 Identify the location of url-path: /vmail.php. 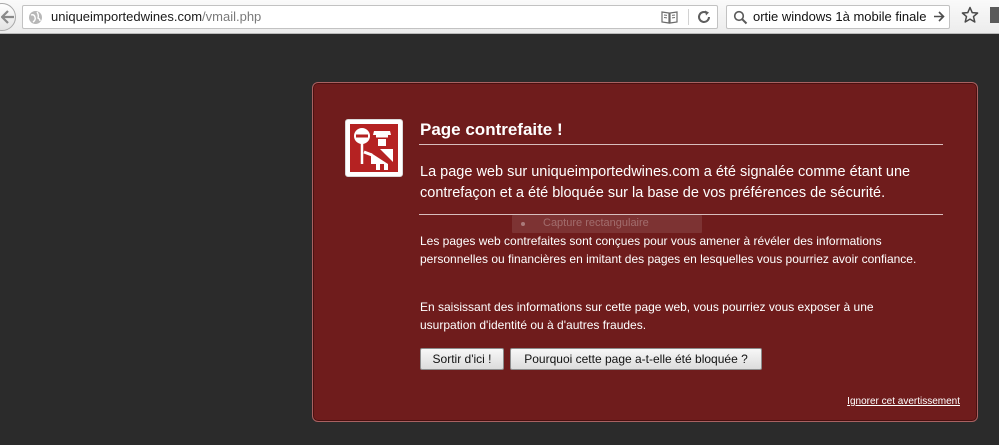
(232, 16).